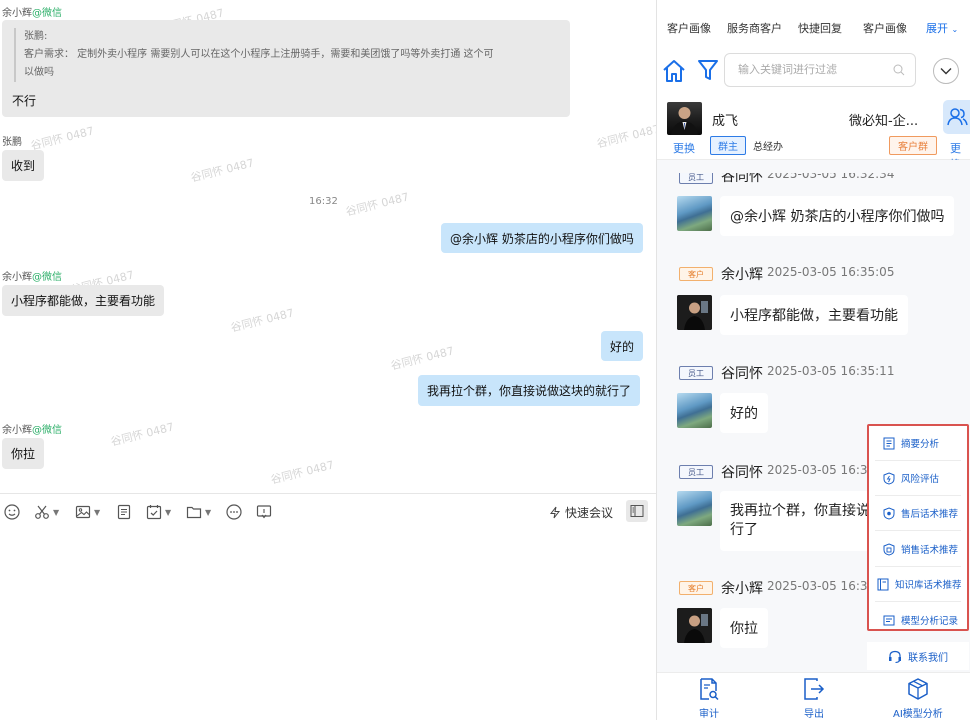  Describe the element at coordinates (817, 470) in the screenshot. I see `message-time: 2025-03-05 16:3` at that location.